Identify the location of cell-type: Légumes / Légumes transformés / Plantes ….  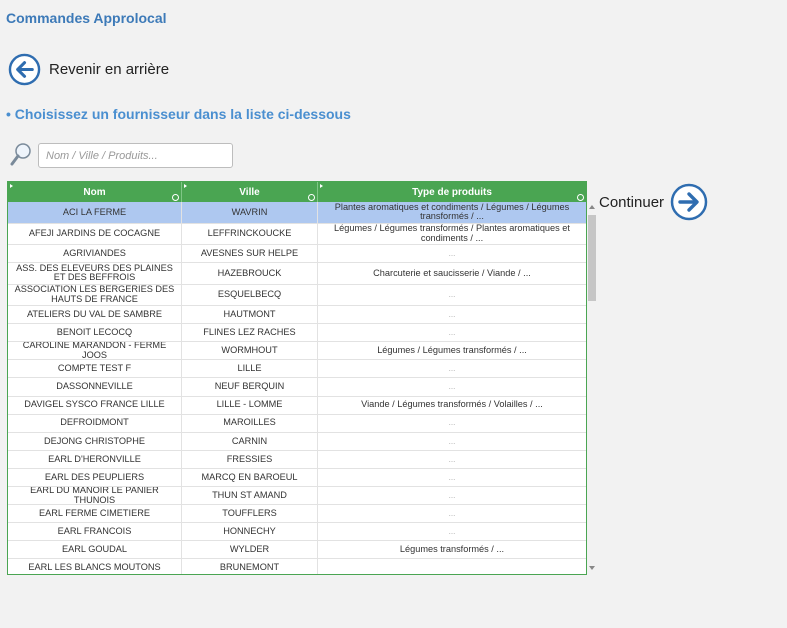
(452, 233).